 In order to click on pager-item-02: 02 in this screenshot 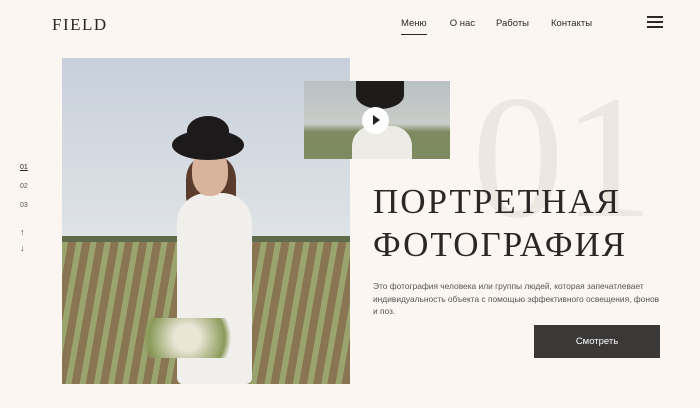, I will do `click(24, 192)`.